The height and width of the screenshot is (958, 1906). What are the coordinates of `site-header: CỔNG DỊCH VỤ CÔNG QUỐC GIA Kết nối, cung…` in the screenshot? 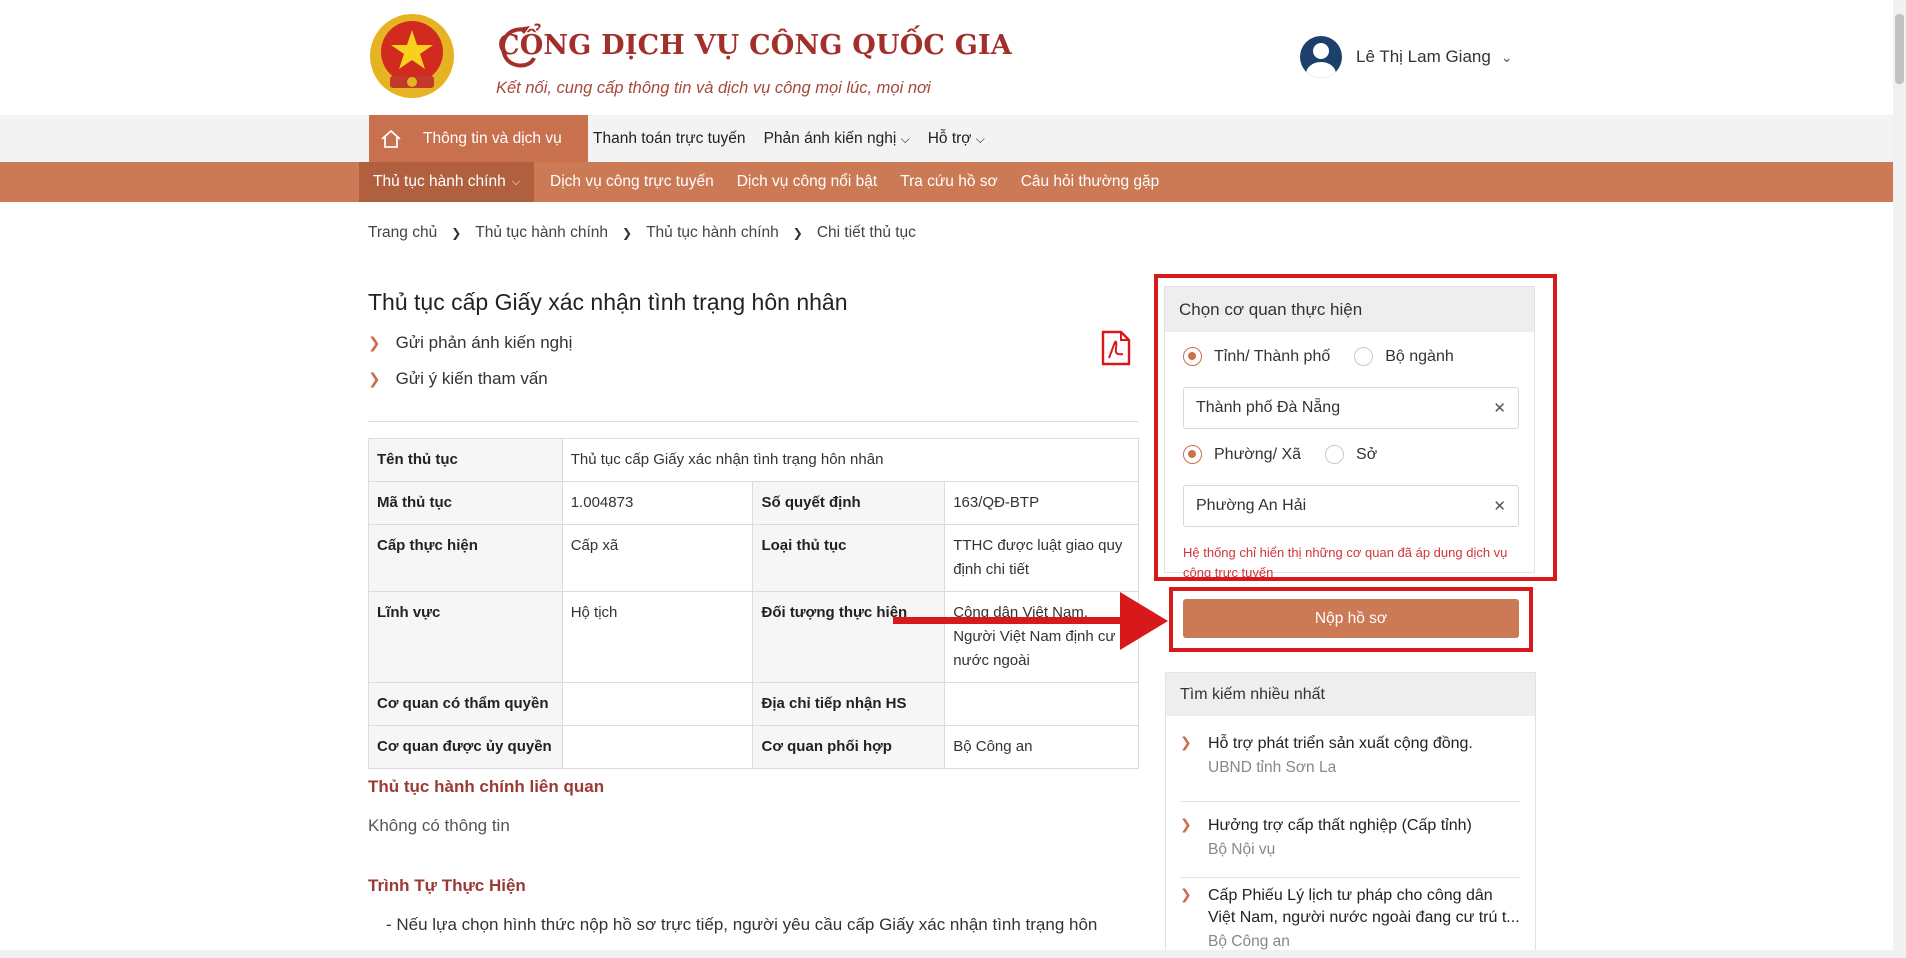 It's located at (953, 57).